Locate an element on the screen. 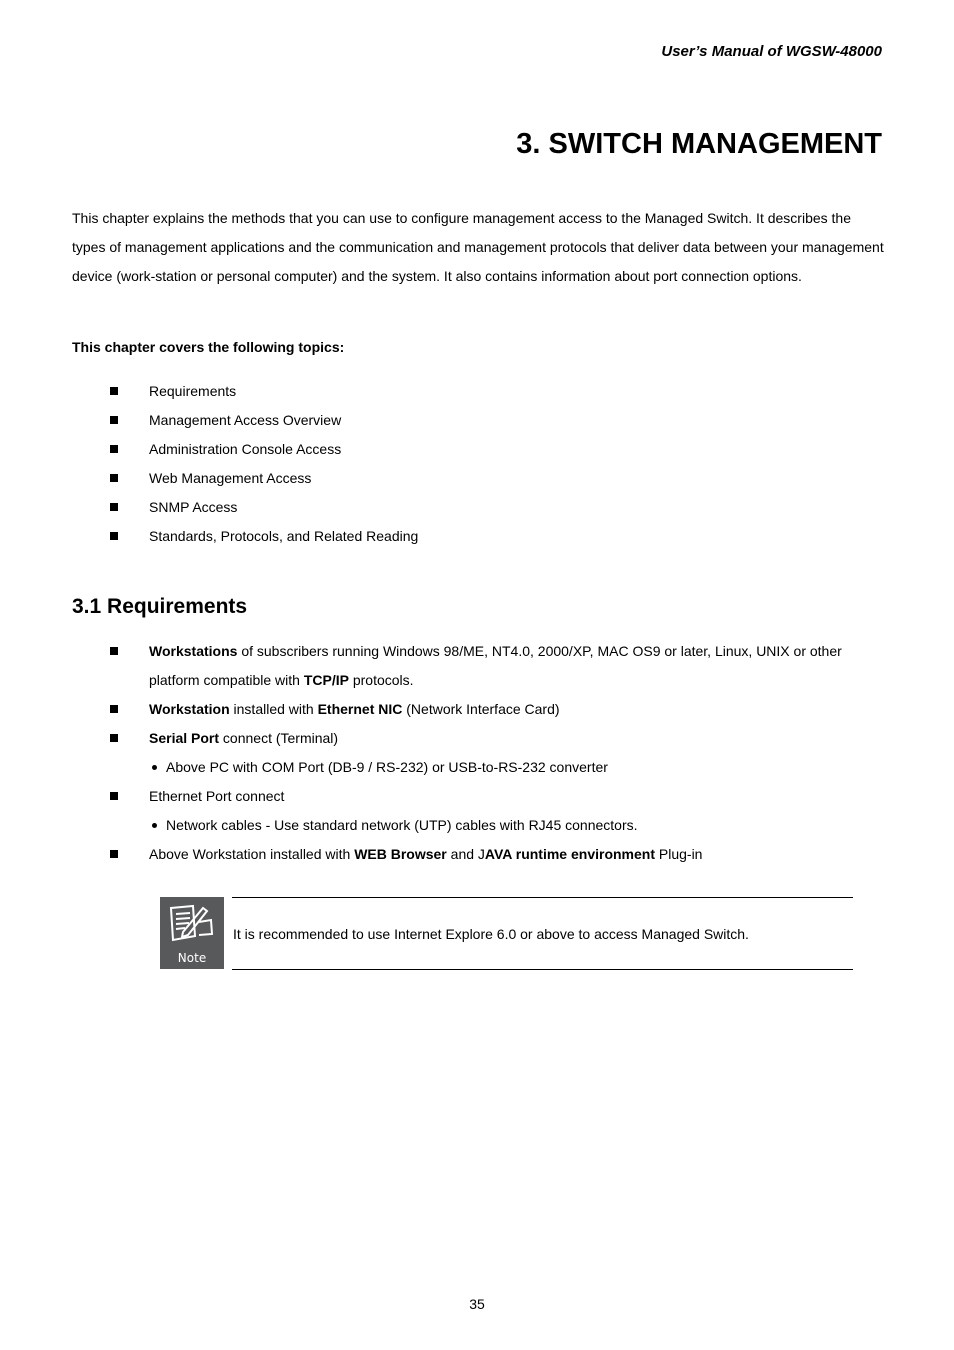 This screenshot has height=1350, width=954. list-item: SNMP Access is located at coordinates (495, 507).